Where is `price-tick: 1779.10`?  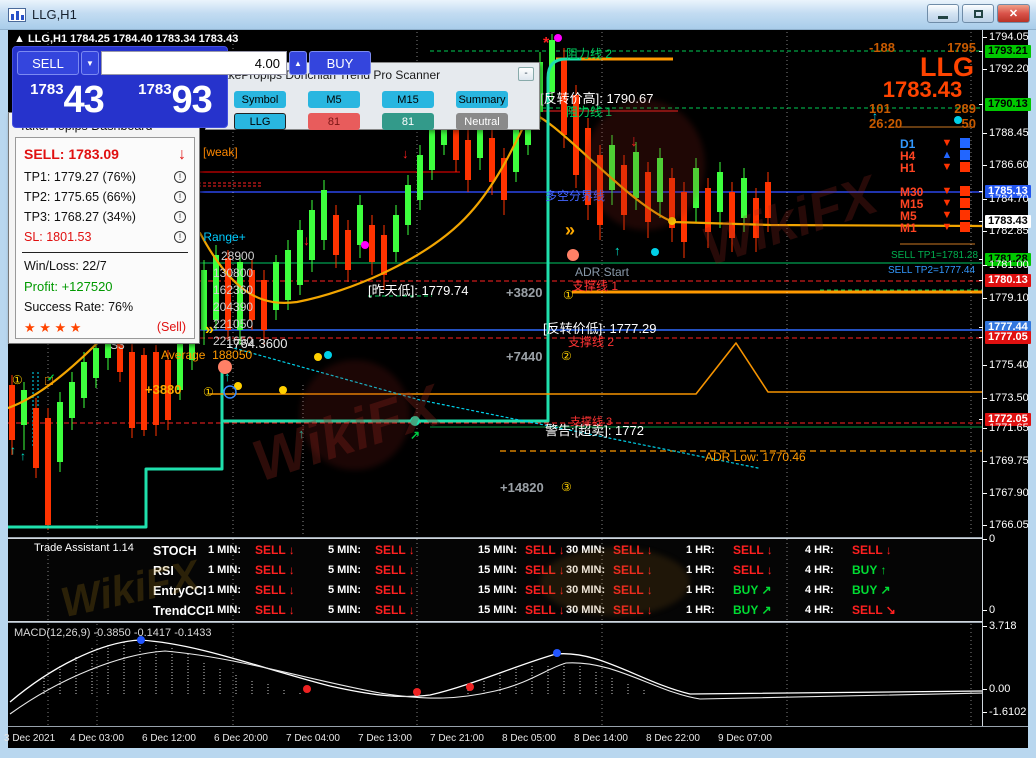 price-tick: 1779.10 is located at coordinates (1006, 298).